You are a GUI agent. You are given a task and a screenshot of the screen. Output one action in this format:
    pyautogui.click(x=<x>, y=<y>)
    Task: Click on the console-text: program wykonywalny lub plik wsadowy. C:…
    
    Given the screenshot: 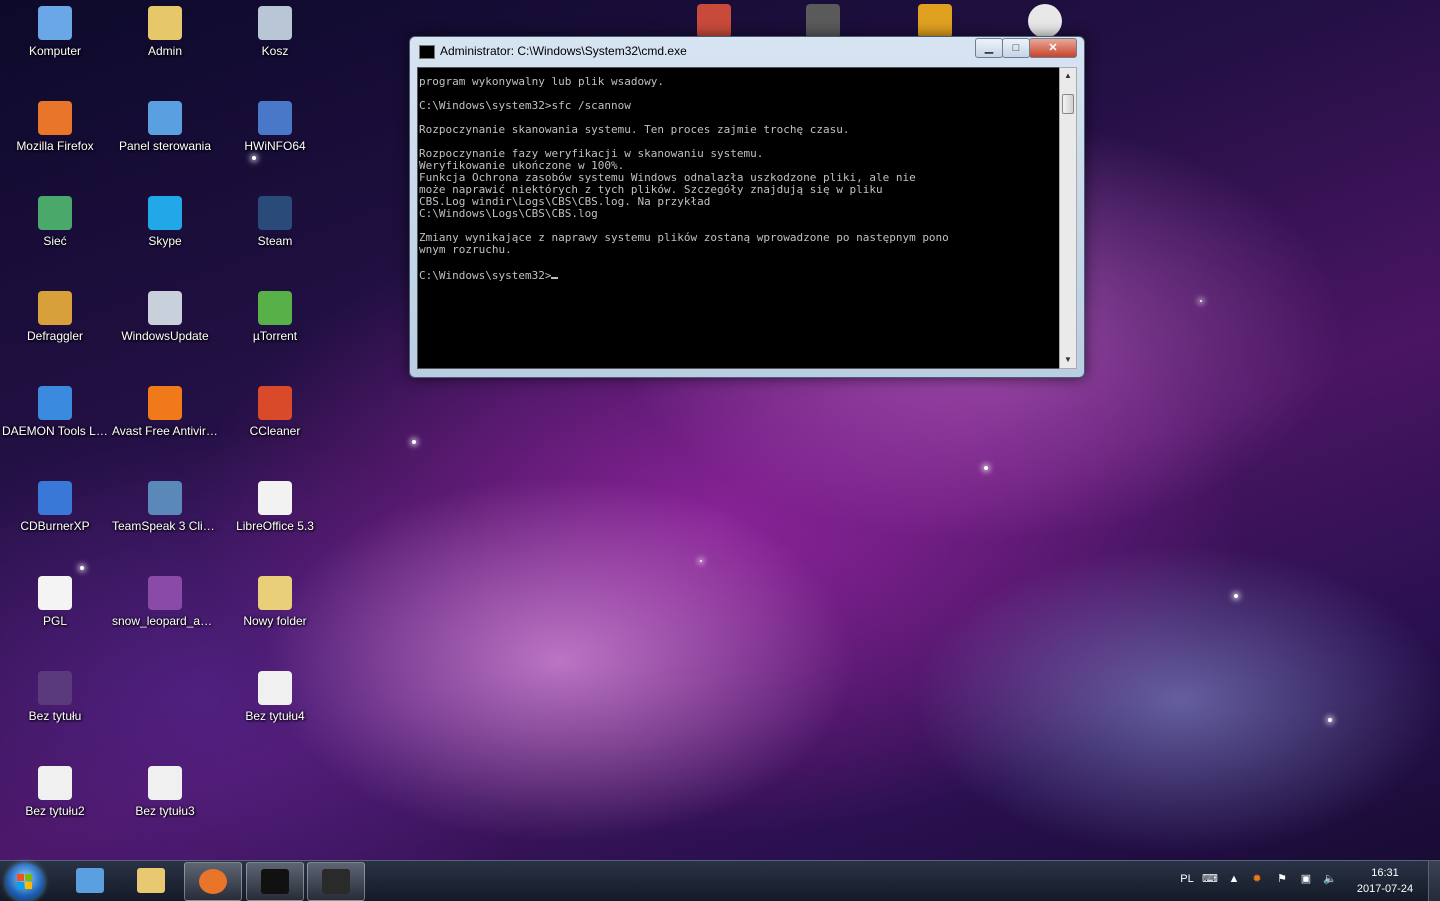 What is the action you would take?
    pyautogui.click(x=684, y=165)
    